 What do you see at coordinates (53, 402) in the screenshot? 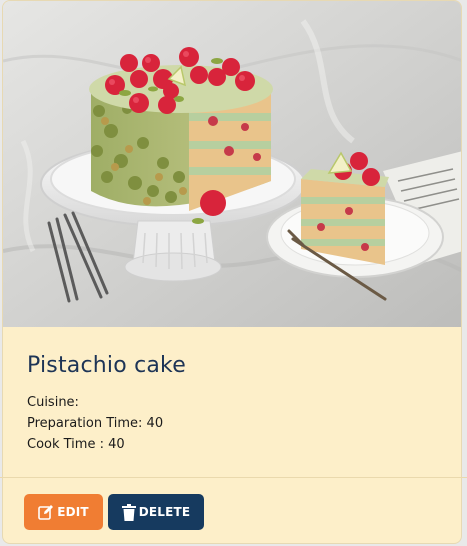
I see `cuisine-label: Cuisine:` at bounding box center [53, 402].